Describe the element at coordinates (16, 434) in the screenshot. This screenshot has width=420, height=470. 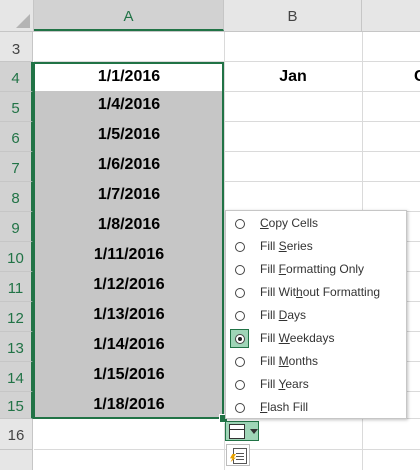
I see `row-header-16: 16` at that location.